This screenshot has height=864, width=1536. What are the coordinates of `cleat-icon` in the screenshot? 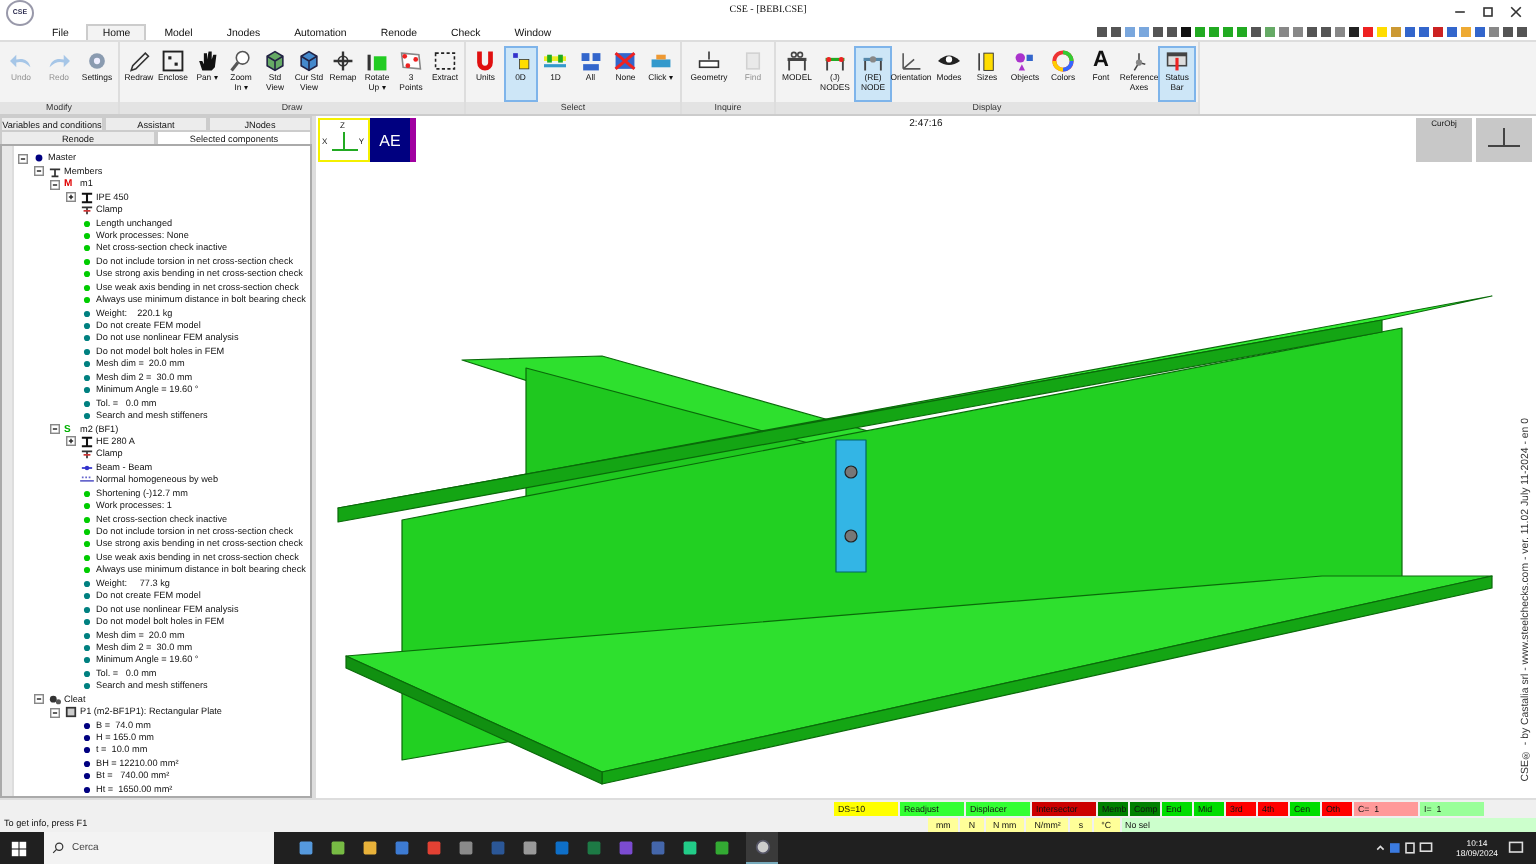 It's located at (55, 699).